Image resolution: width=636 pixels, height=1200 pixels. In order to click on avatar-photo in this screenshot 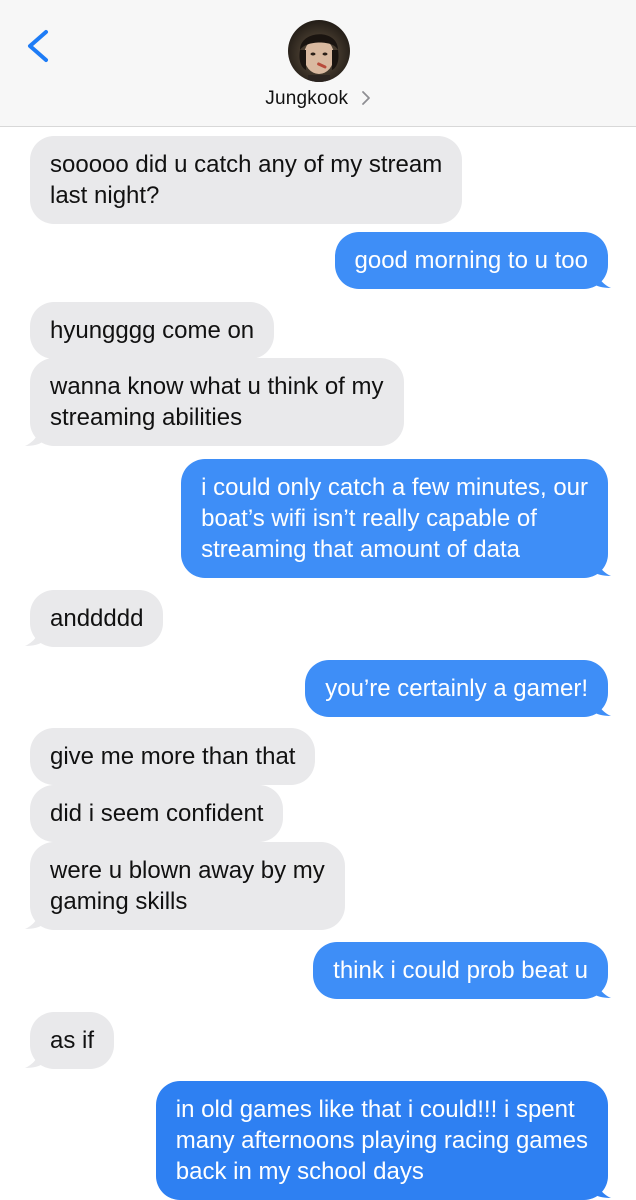, I will do `click(319, 51)`.